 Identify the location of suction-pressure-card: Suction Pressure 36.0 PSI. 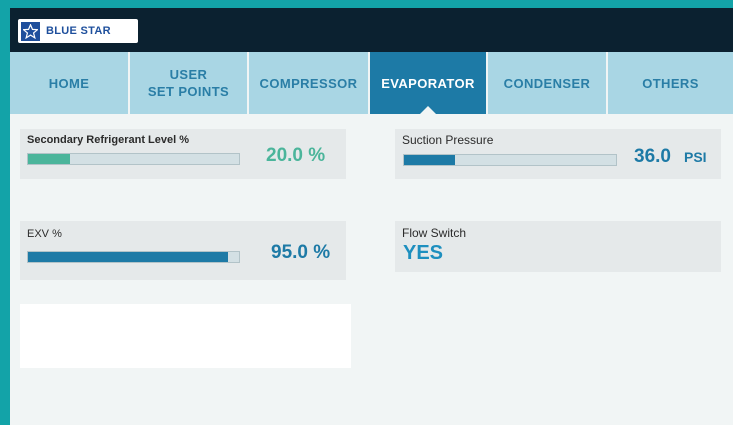
(558, 154).